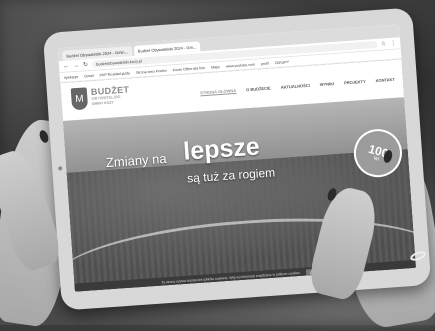 This screenshot has height=331, width=435. What do you see at coordinates (103, 103) in the screenshot?
I see `logo-city: GMINY KOZY` at bounding box center [103, 103].